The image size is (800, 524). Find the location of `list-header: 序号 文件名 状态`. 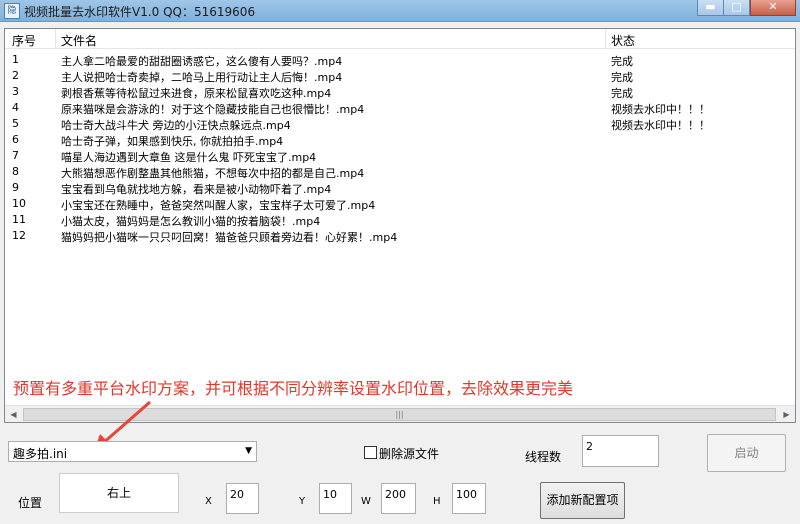

list-header: 序号 文件名 状态 is located at coordinates (400, 39).